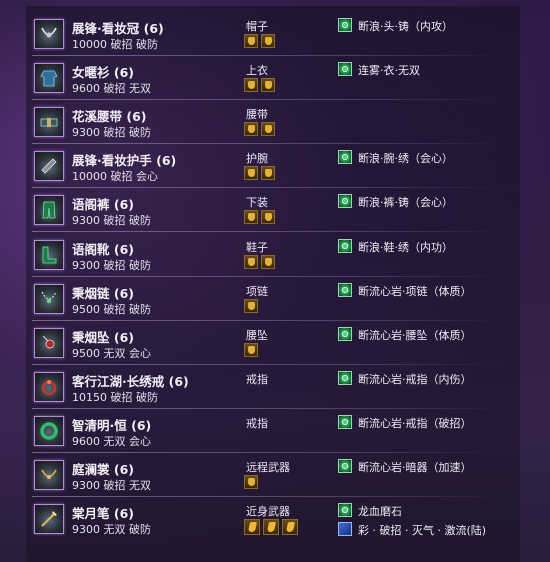  What do you see at coordinates (270, 343) in the screenshot?
I see `equipment-row: 秉烟坠 (6) 9500 无双 会心 腰坠 断流心岩·腰坠（体质）` at bounding box center [270, 343].